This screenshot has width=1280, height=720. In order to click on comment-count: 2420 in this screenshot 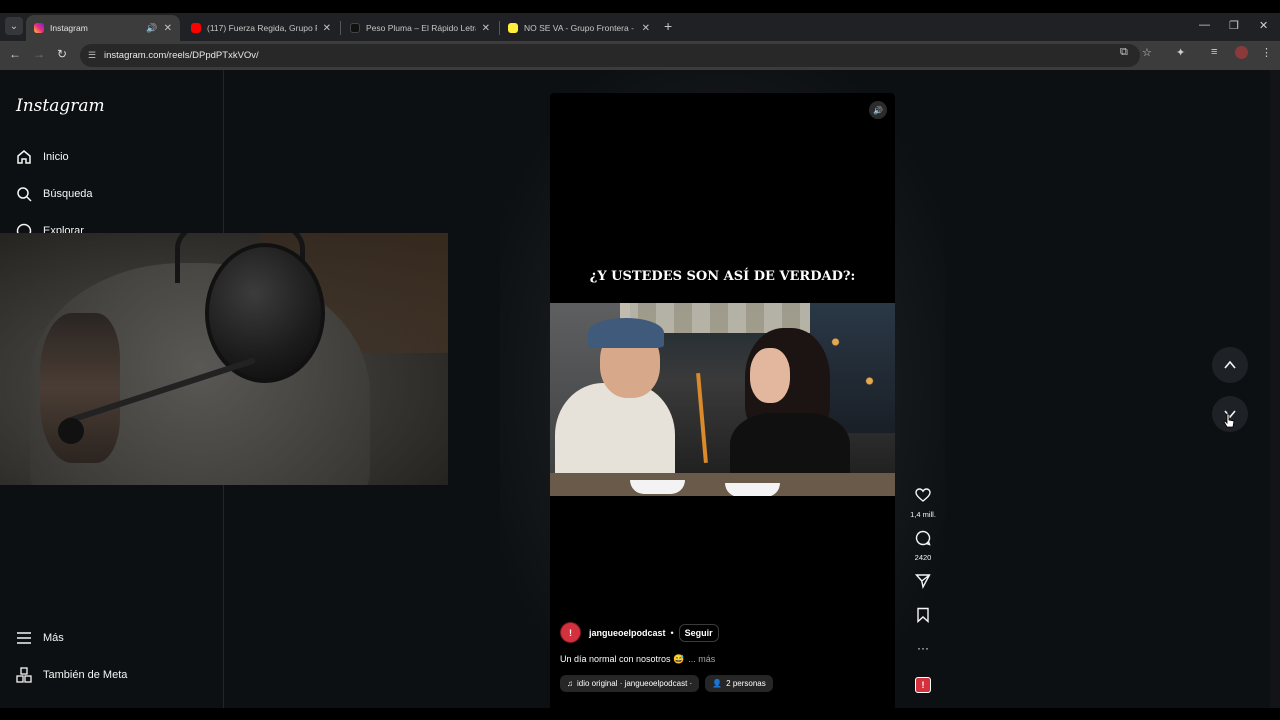, I will do `click(923, 557)`.